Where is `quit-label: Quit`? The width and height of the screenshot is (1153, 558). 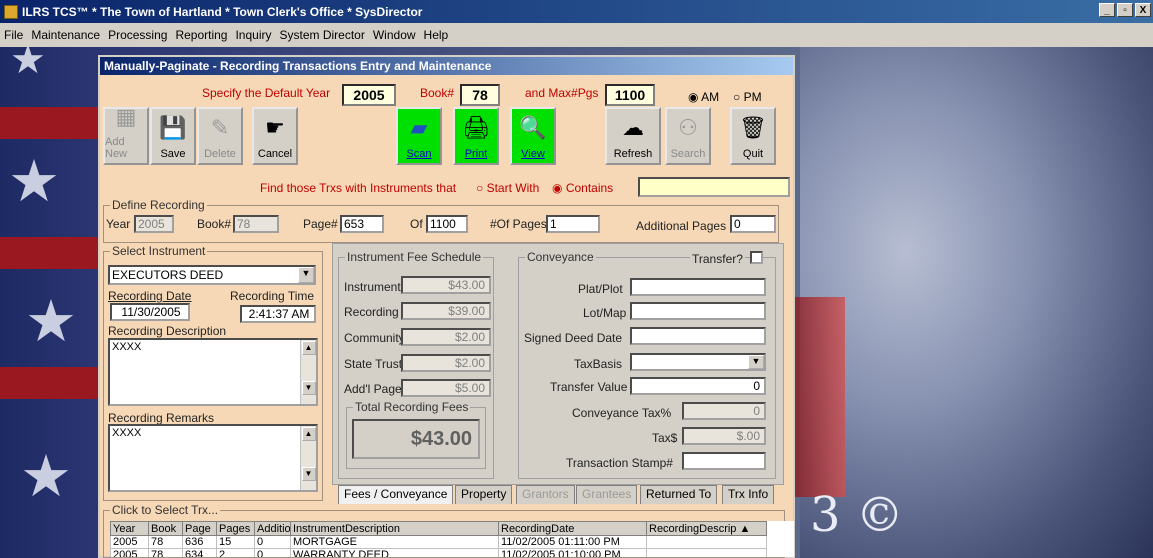 quit-label: Quit is located at coordinates (753, 154).